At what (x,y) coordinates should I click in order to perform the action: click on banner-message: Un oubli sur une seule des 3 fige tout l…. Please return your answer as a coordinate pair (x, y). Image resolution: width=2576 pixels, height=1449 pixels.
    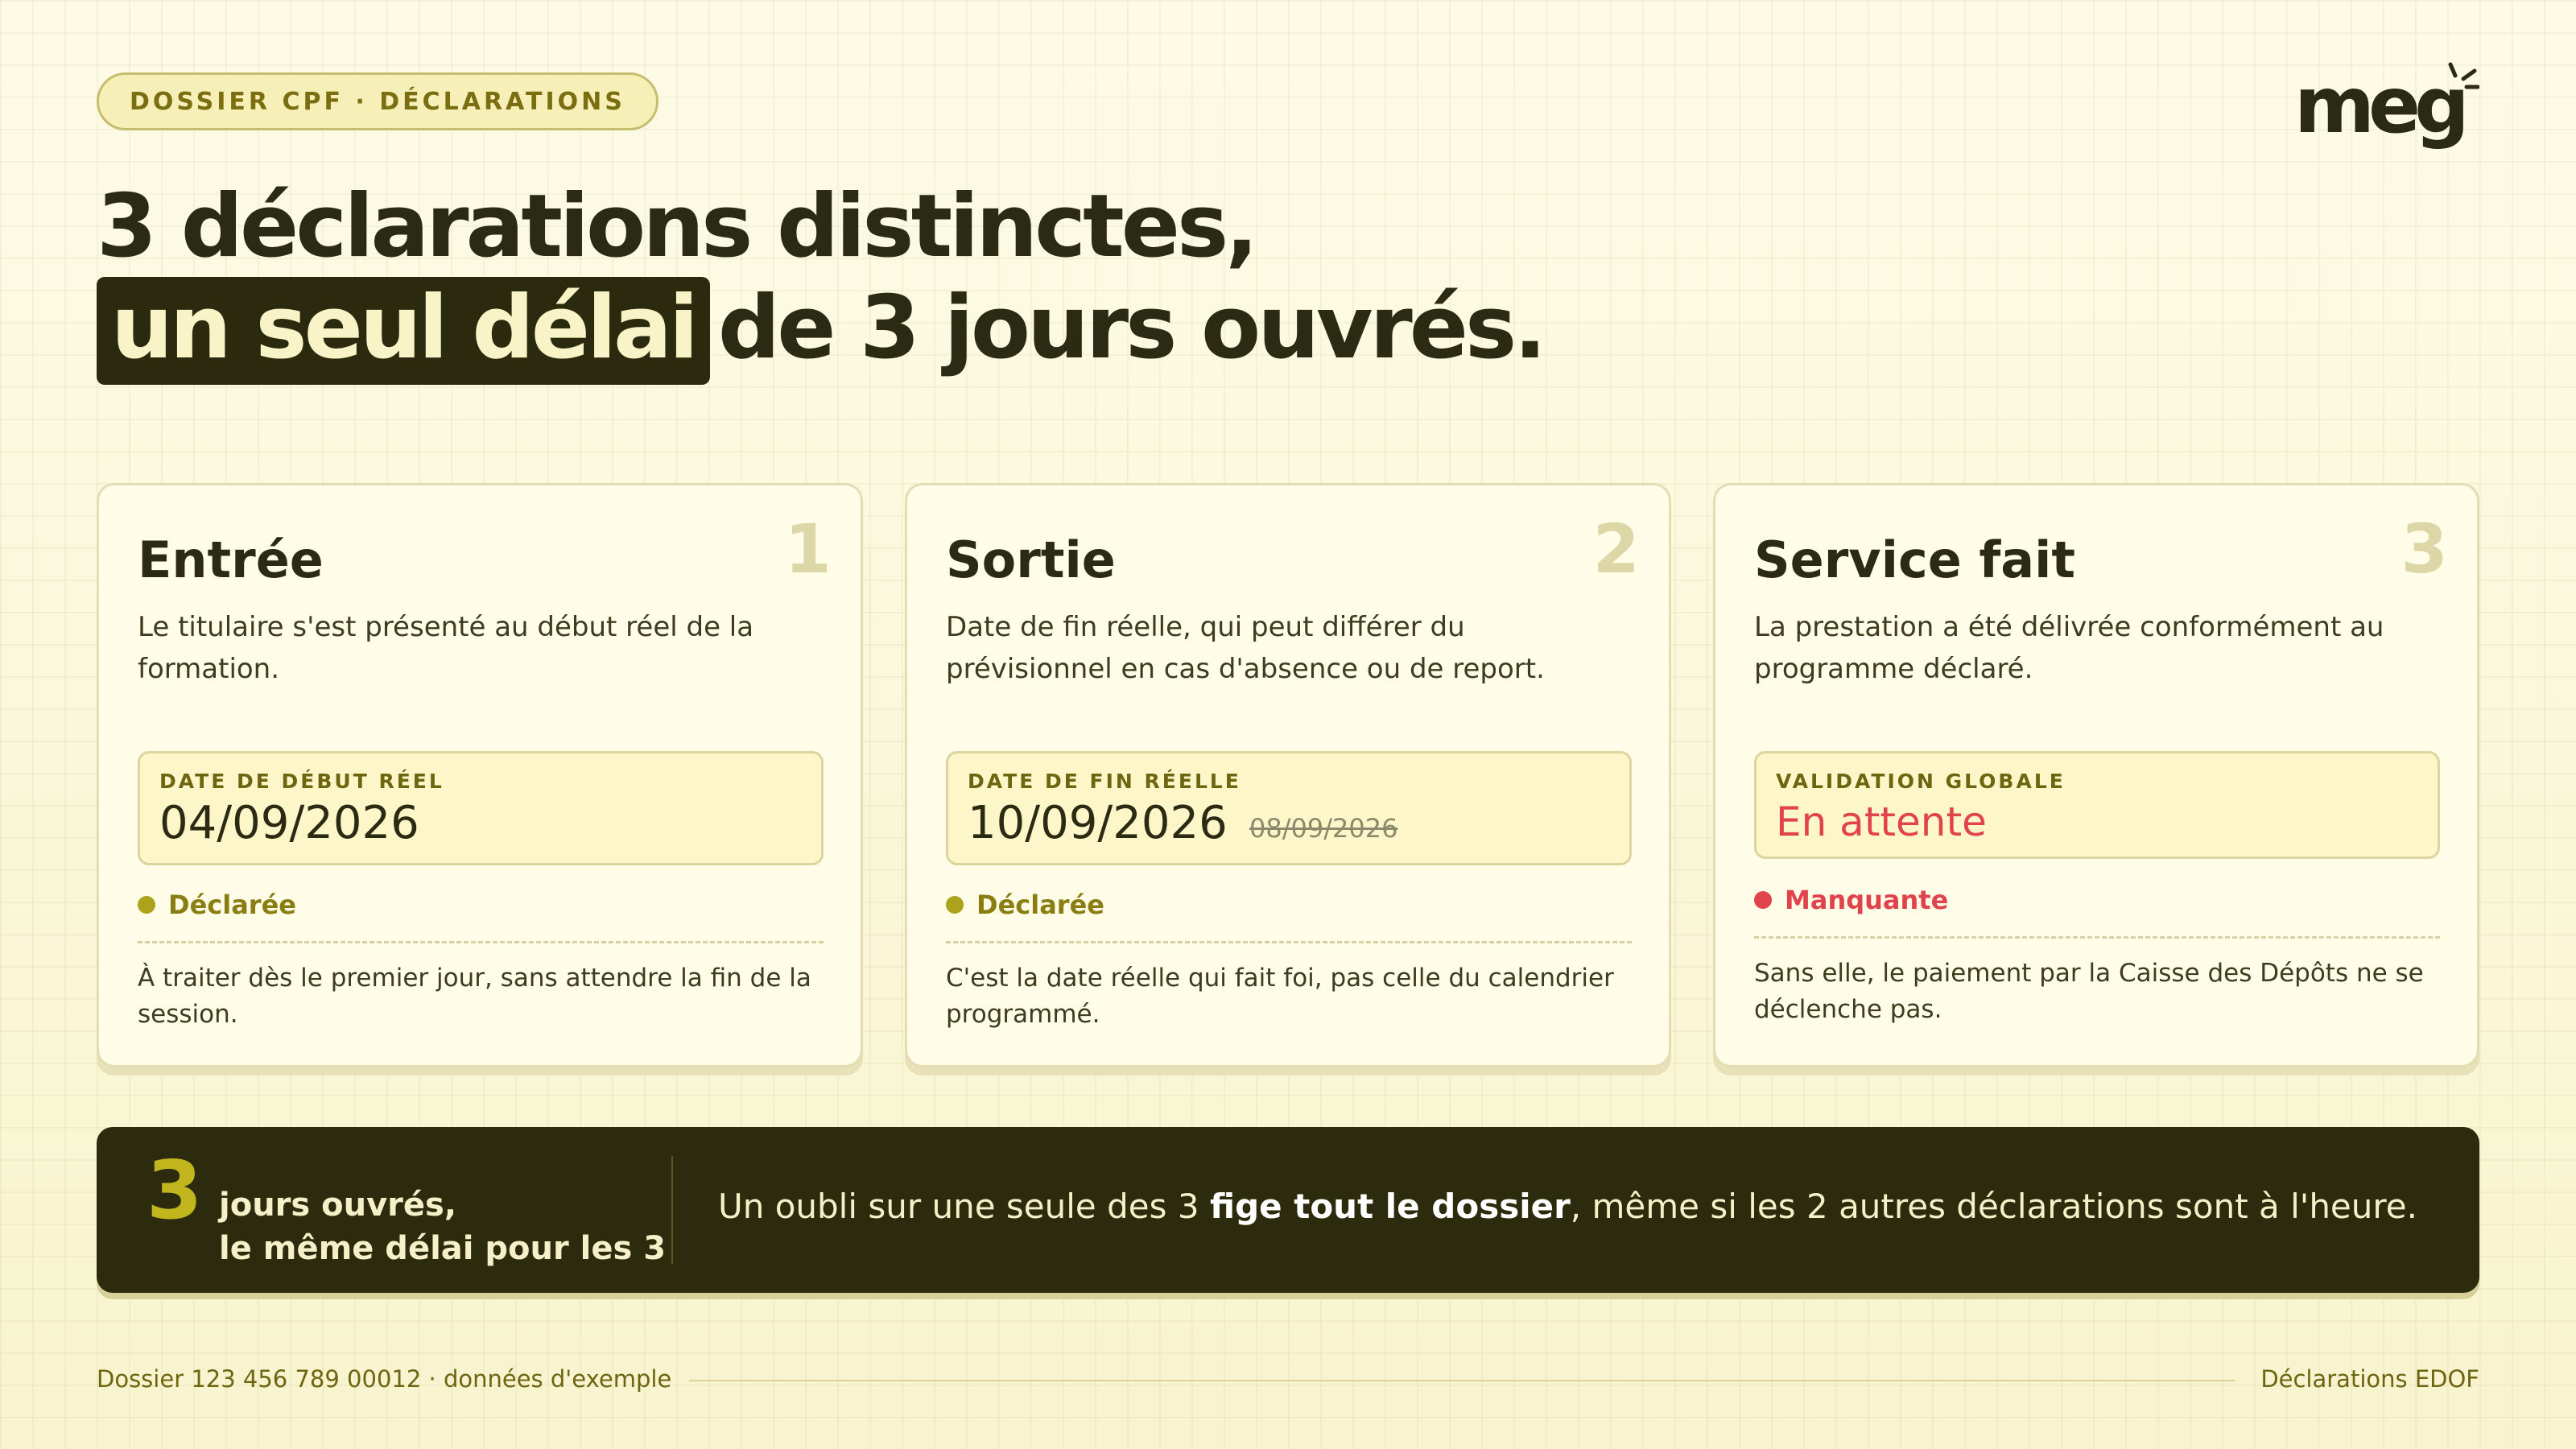
    Looking at the image, I should click on (1567, 1206).